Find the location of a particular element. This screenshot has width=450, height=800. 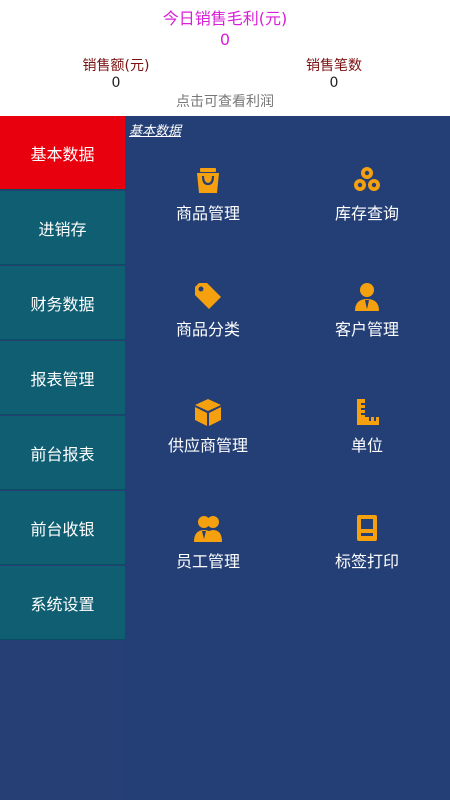

sales-amount-value: 0 is located at coordinates (116, 83).